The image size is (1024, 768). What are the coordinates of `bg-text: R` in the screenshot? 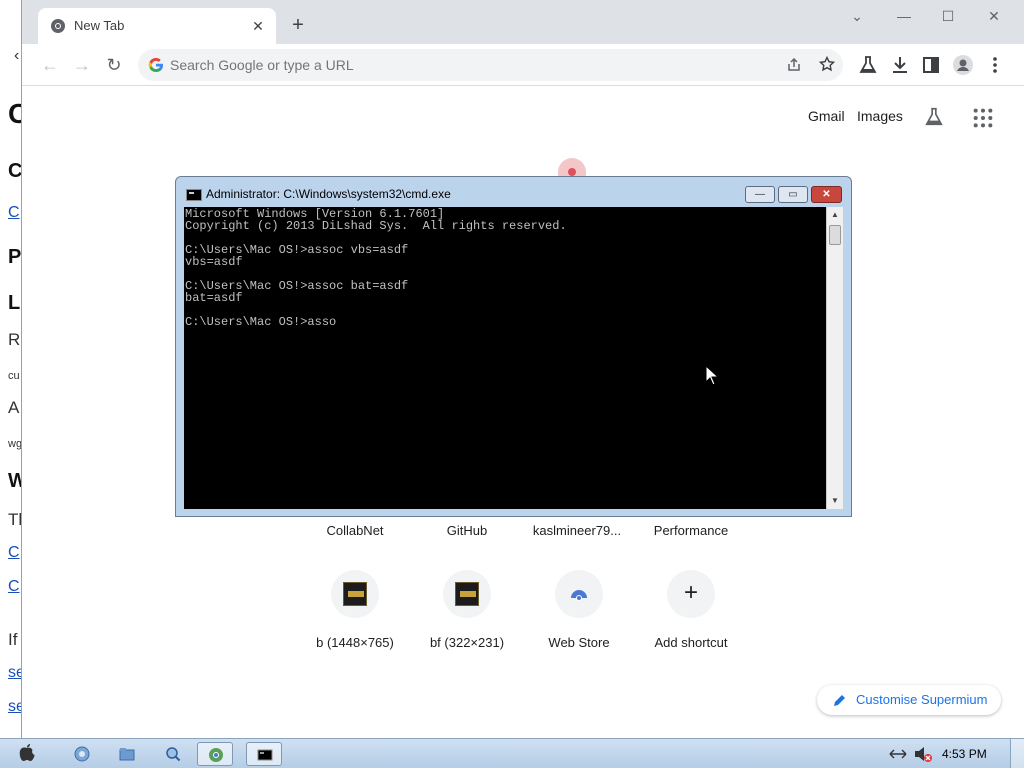 It's located at (14, 339).